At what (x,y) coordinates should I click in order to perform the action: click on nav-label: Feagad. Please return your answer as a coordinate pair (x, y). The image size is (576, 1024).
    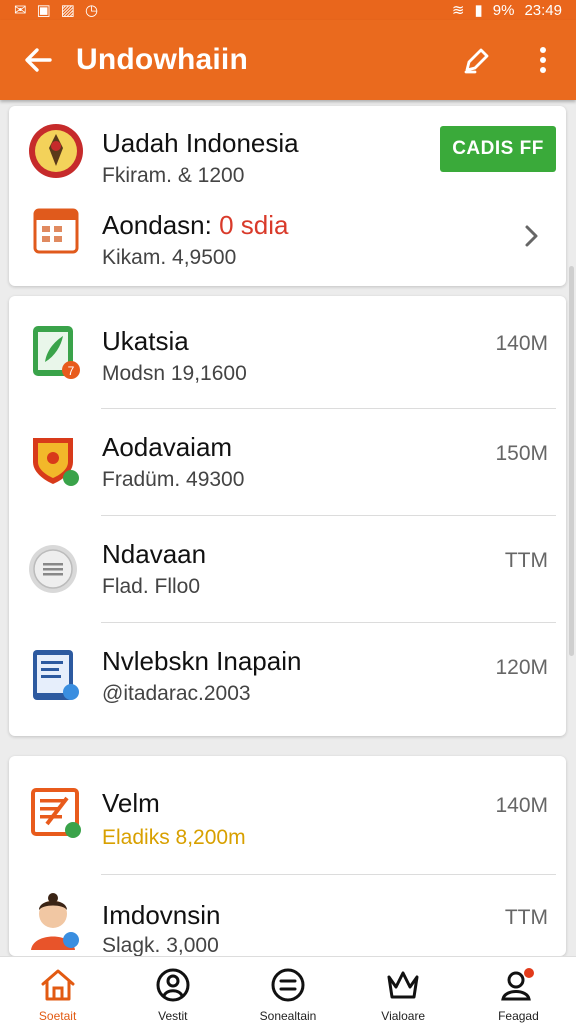
    Looking at the image, I should click on (518, 1016).